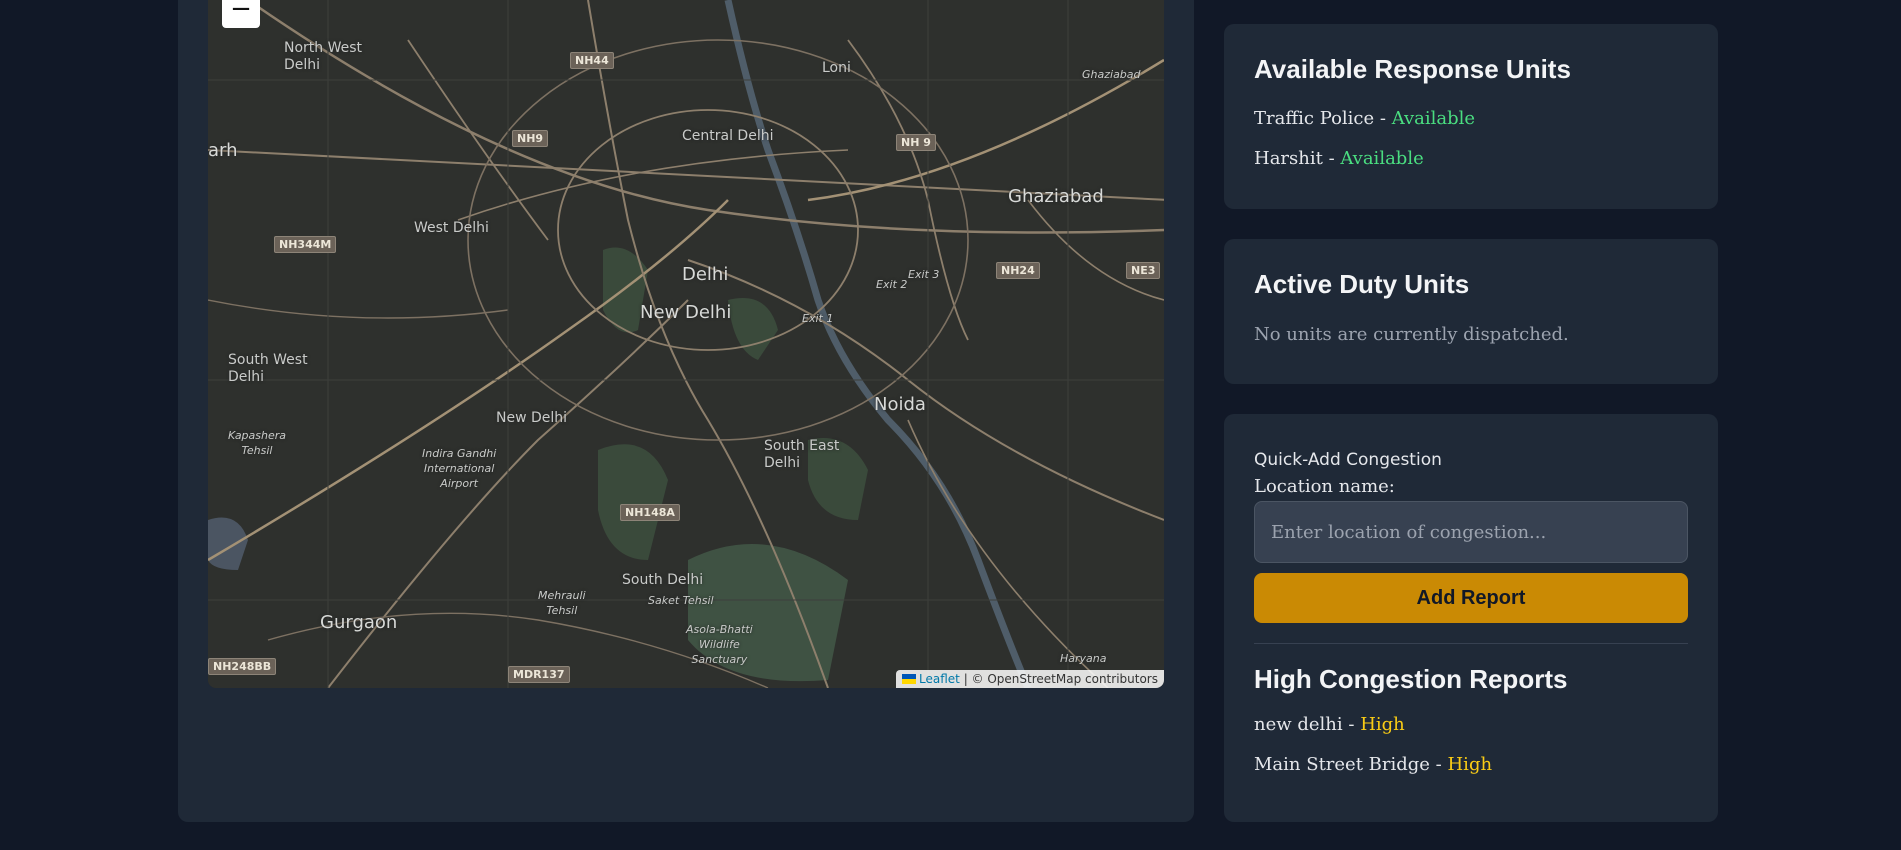 This screenshot has width=1901, height=850. I want to click on map-label: Indira Gandhi International Airport, so click(459, 468).